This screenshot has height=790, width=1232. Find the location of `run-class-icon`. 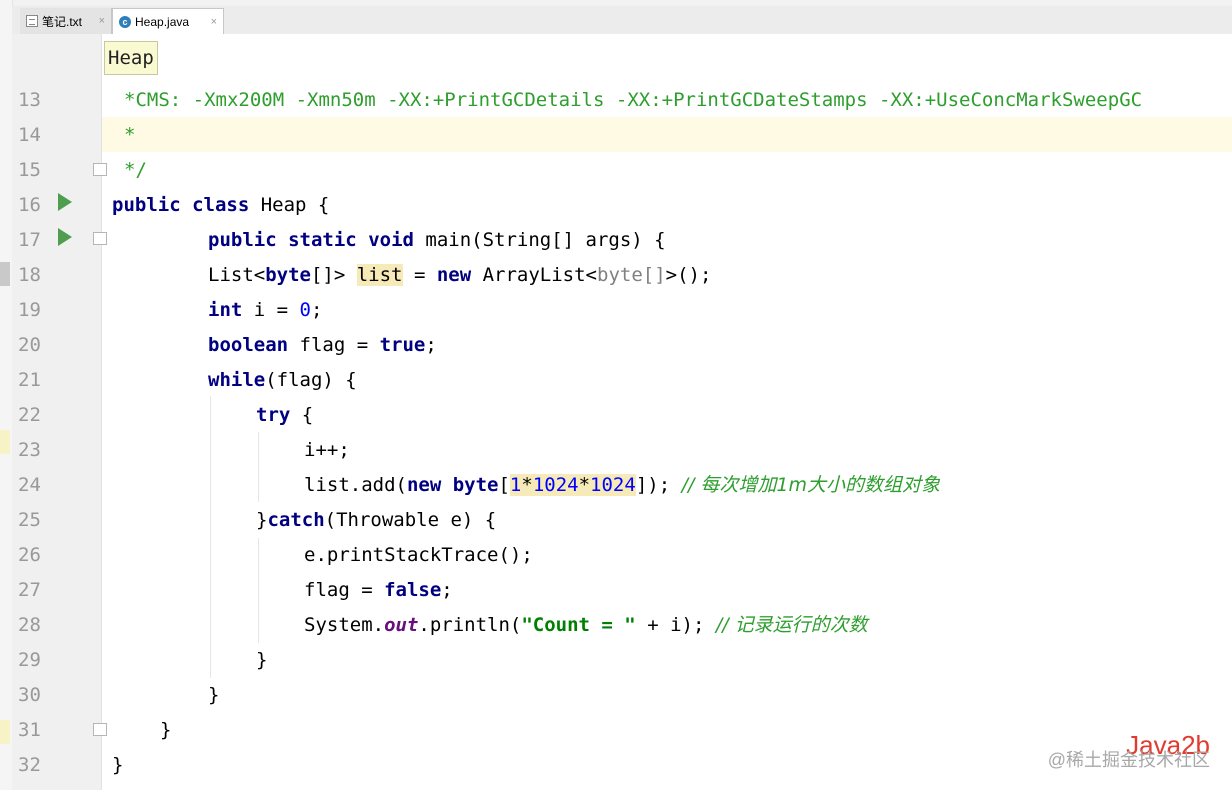

run-class-icon is located at coordinates (65, 202).